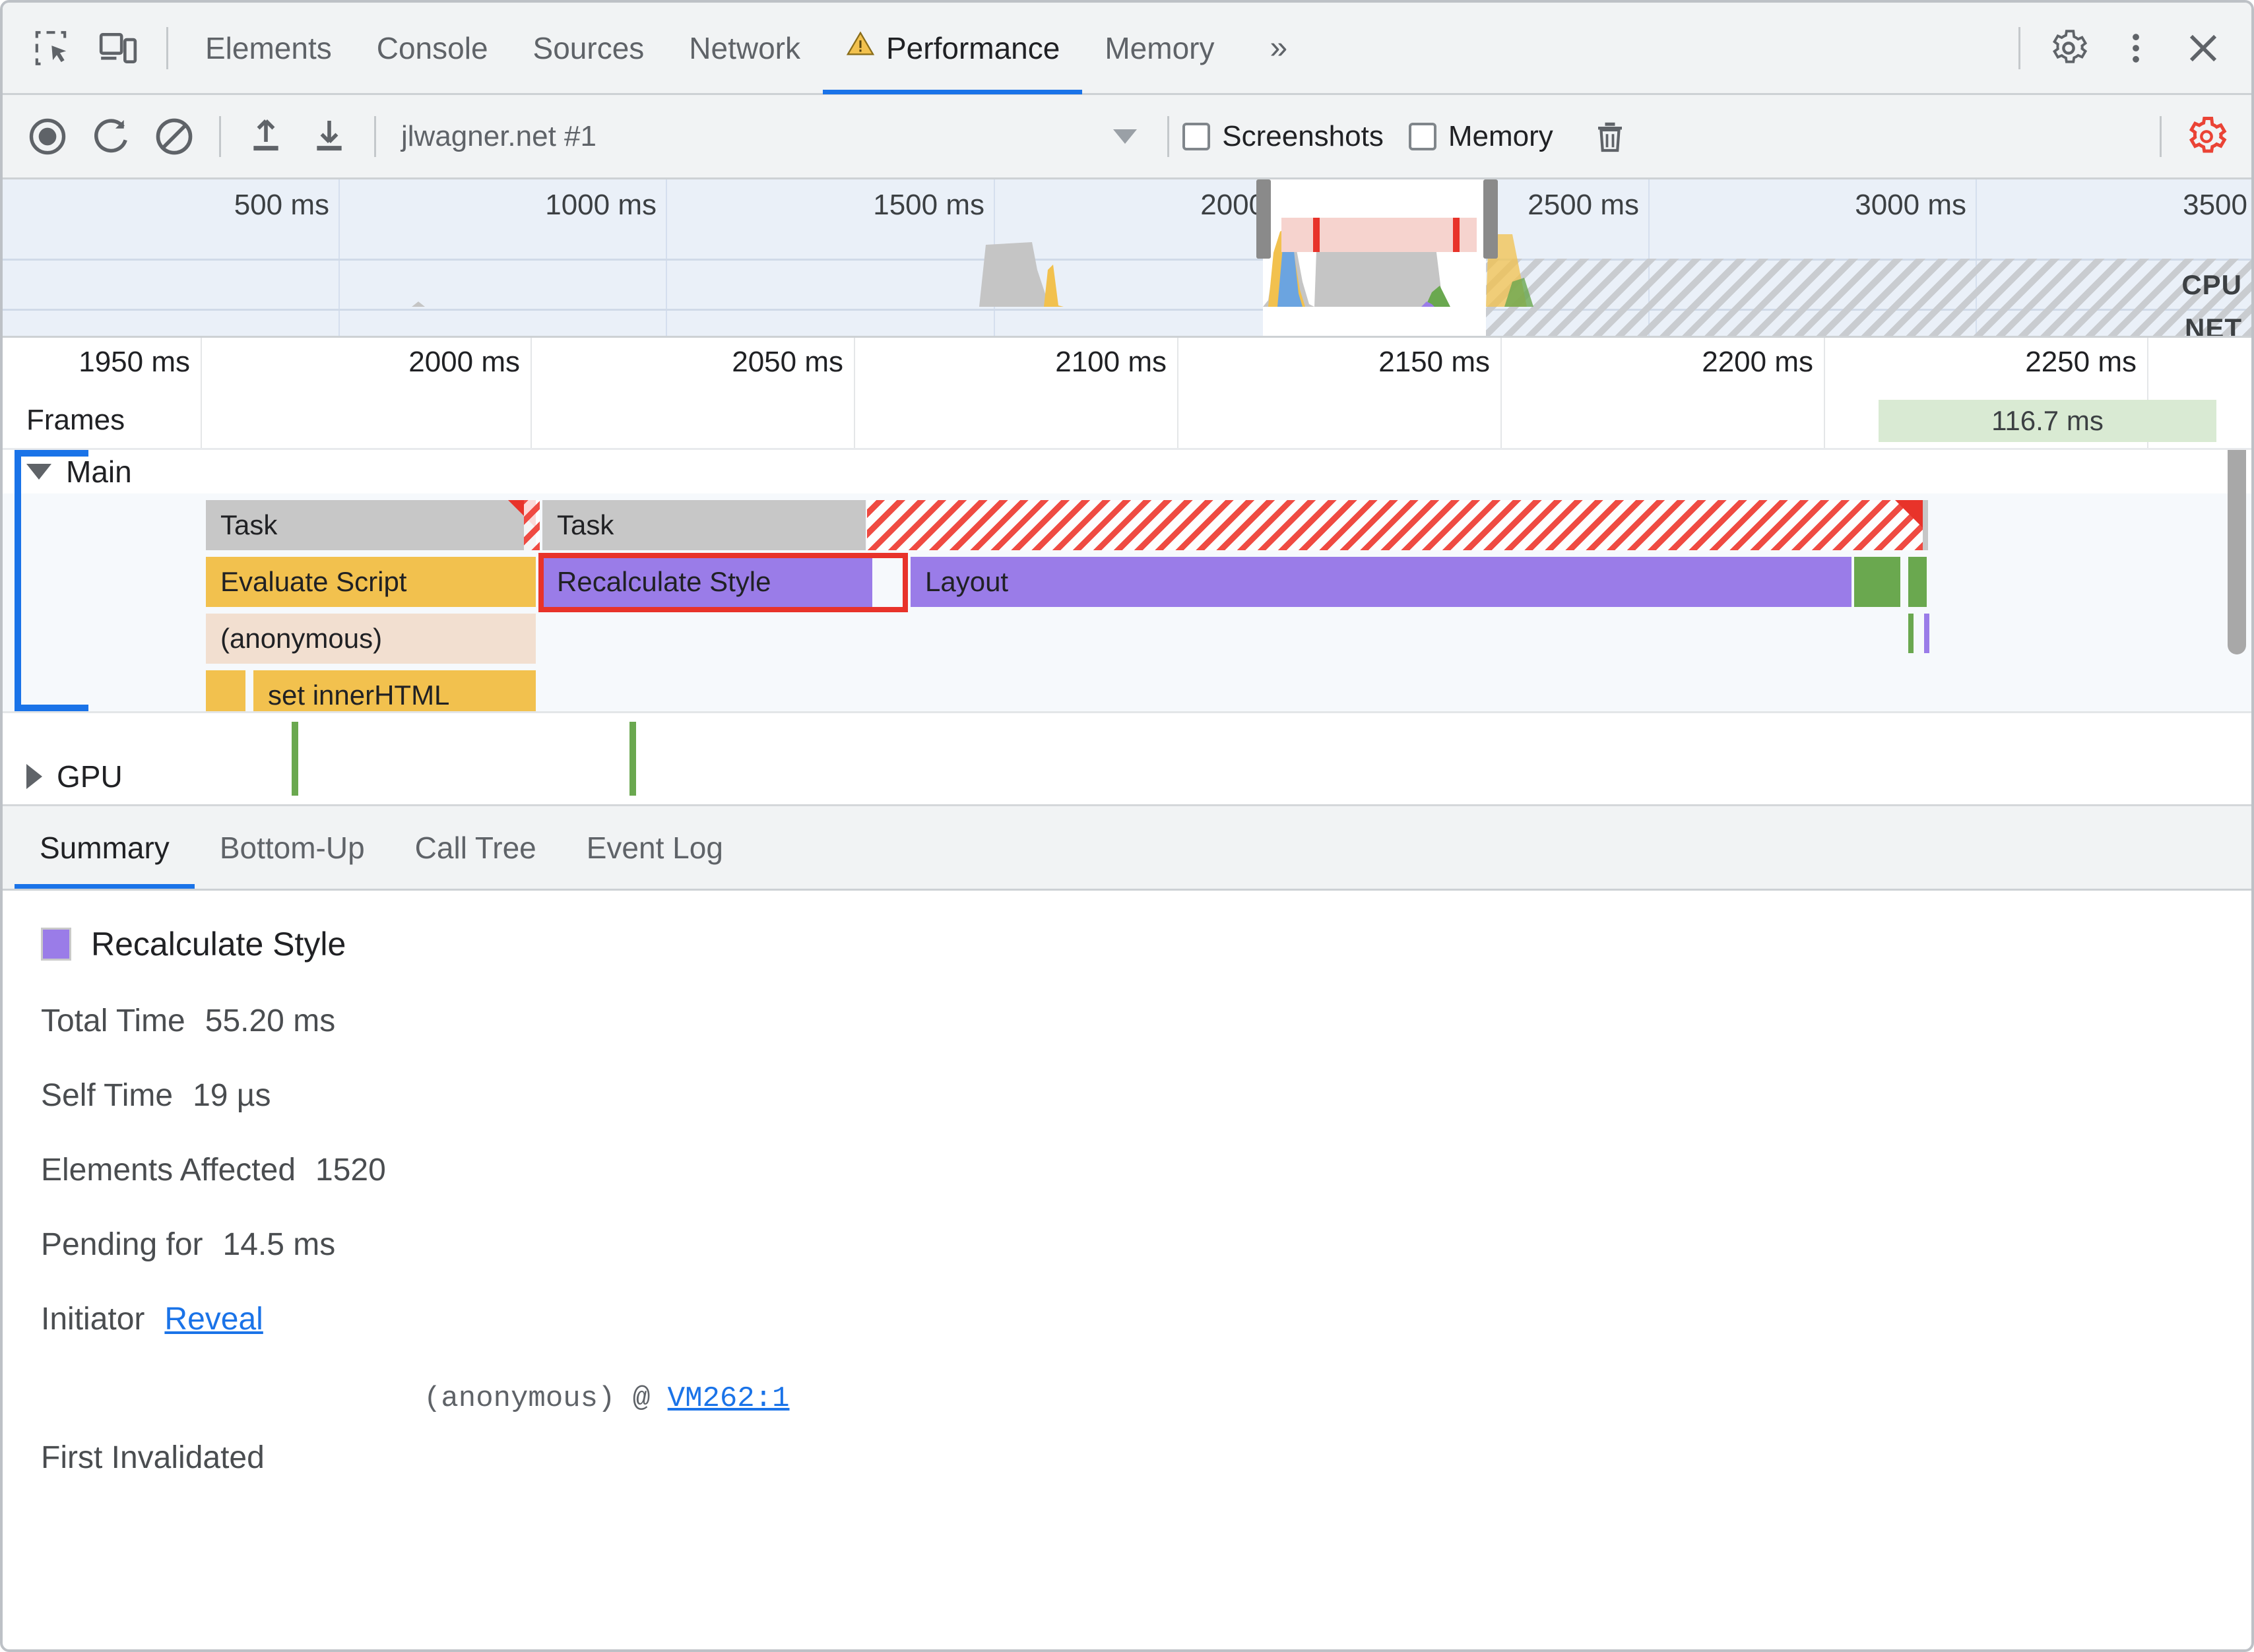  I want to click on flame-bar-label: Task, so click(585, 524).